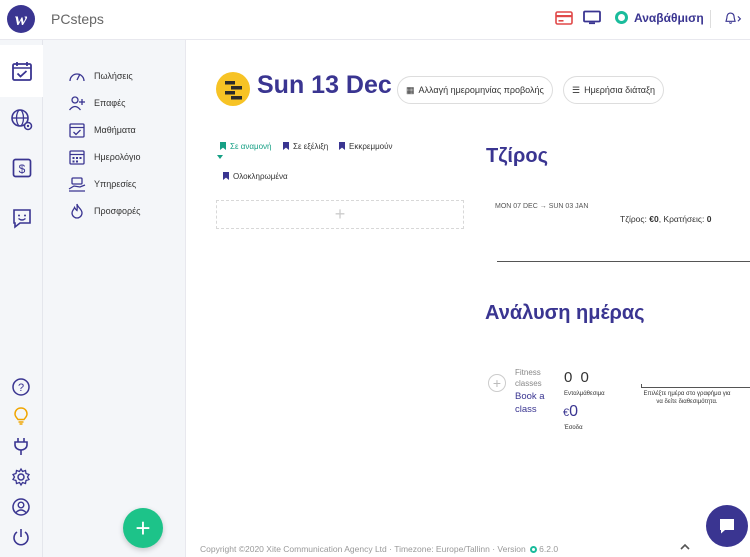  What do you see at coordinates (568, 206) in the screenshot?
I see `range-end: SUN 03 JAN` at bounding box center [568, 206].